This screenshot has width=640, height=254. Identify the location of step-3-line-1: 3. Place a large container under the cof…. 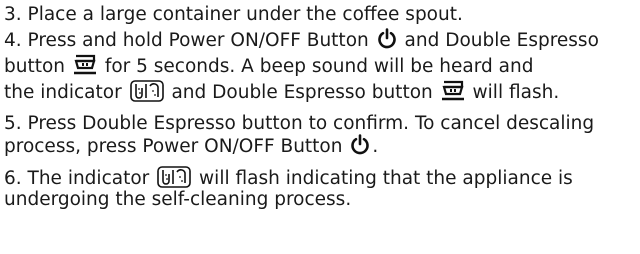
(233, 14).